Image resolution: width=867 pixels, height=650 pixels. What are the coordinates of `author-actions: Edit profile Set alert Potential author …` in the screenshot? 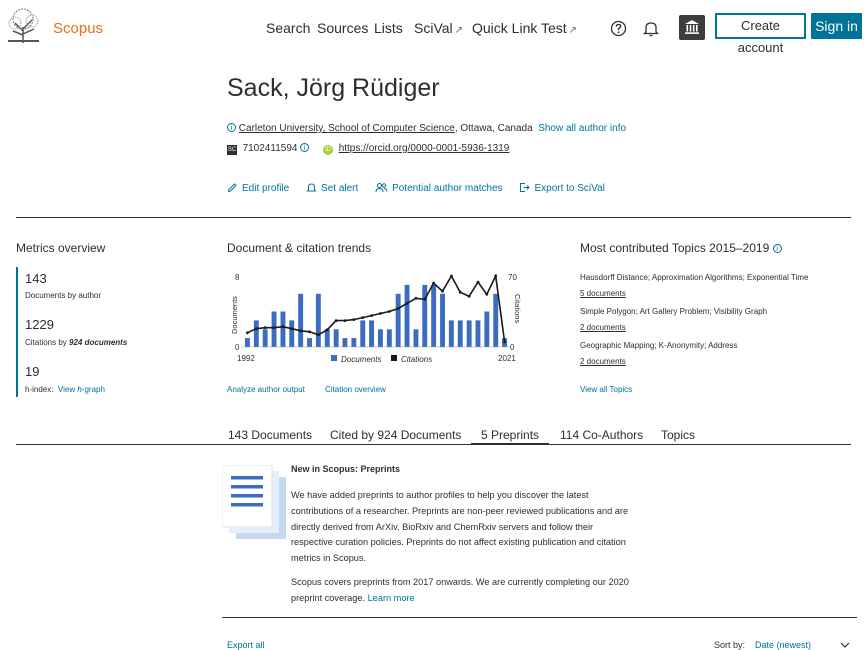 It's located at (423, 188).